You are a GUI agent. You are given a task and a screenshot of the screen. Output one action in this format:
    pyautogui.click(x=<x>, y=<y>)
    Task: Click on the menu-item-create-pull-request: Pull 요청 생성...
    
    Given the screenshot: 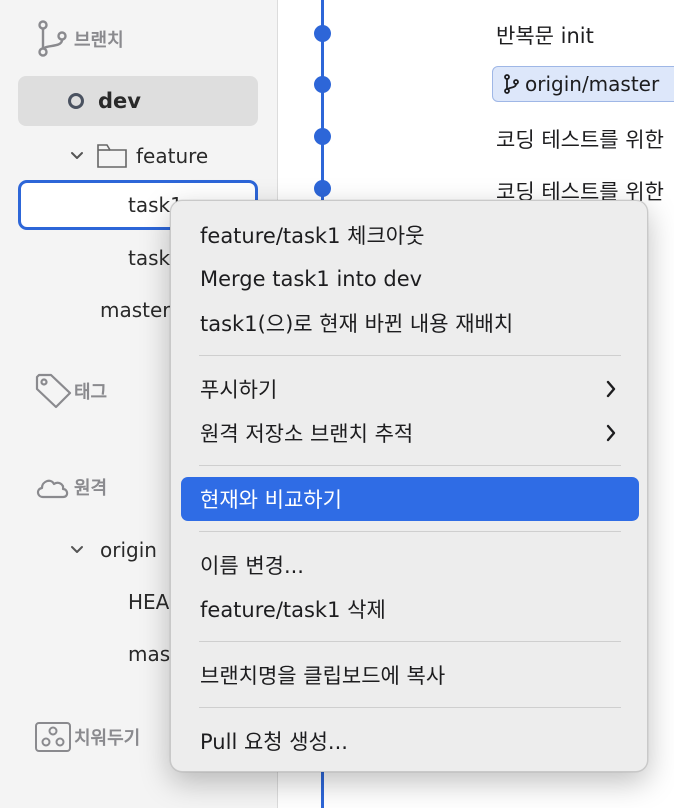 What is the action you would take?
    pyautogui.click(x=410, y=741)
    